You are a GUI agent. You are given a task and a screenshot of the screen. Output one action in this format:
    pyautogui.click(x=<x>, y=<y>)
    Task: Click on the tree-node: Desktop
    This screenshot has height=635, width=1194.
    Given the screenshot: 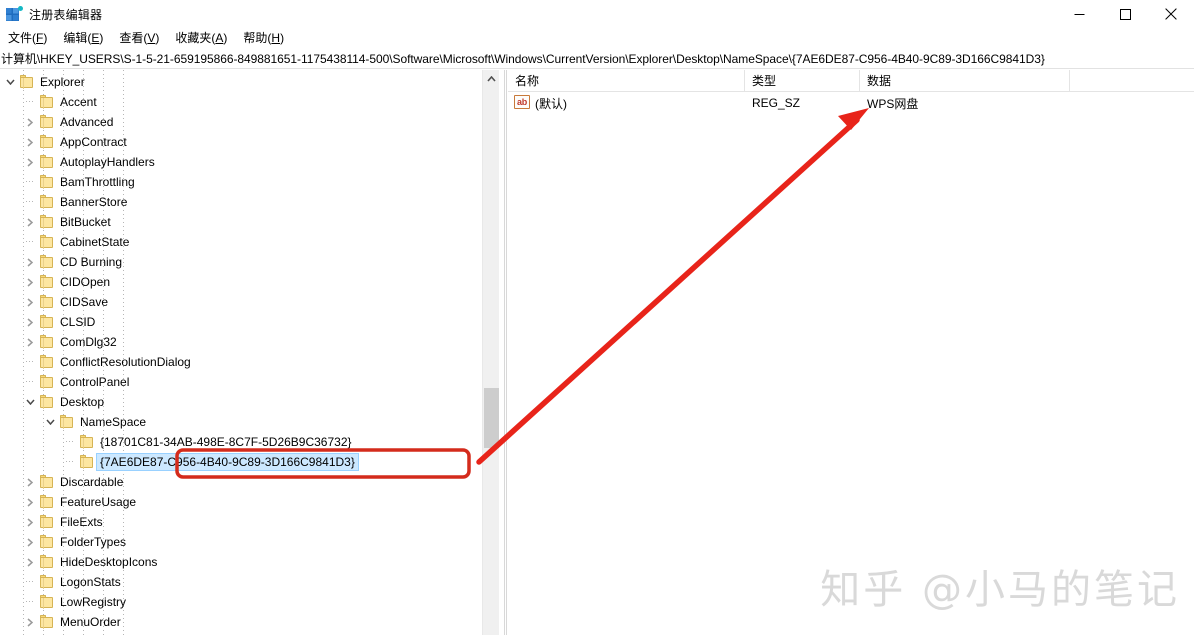 What is the action you would take?
    pyautogui.click(x=241, y=402)
    